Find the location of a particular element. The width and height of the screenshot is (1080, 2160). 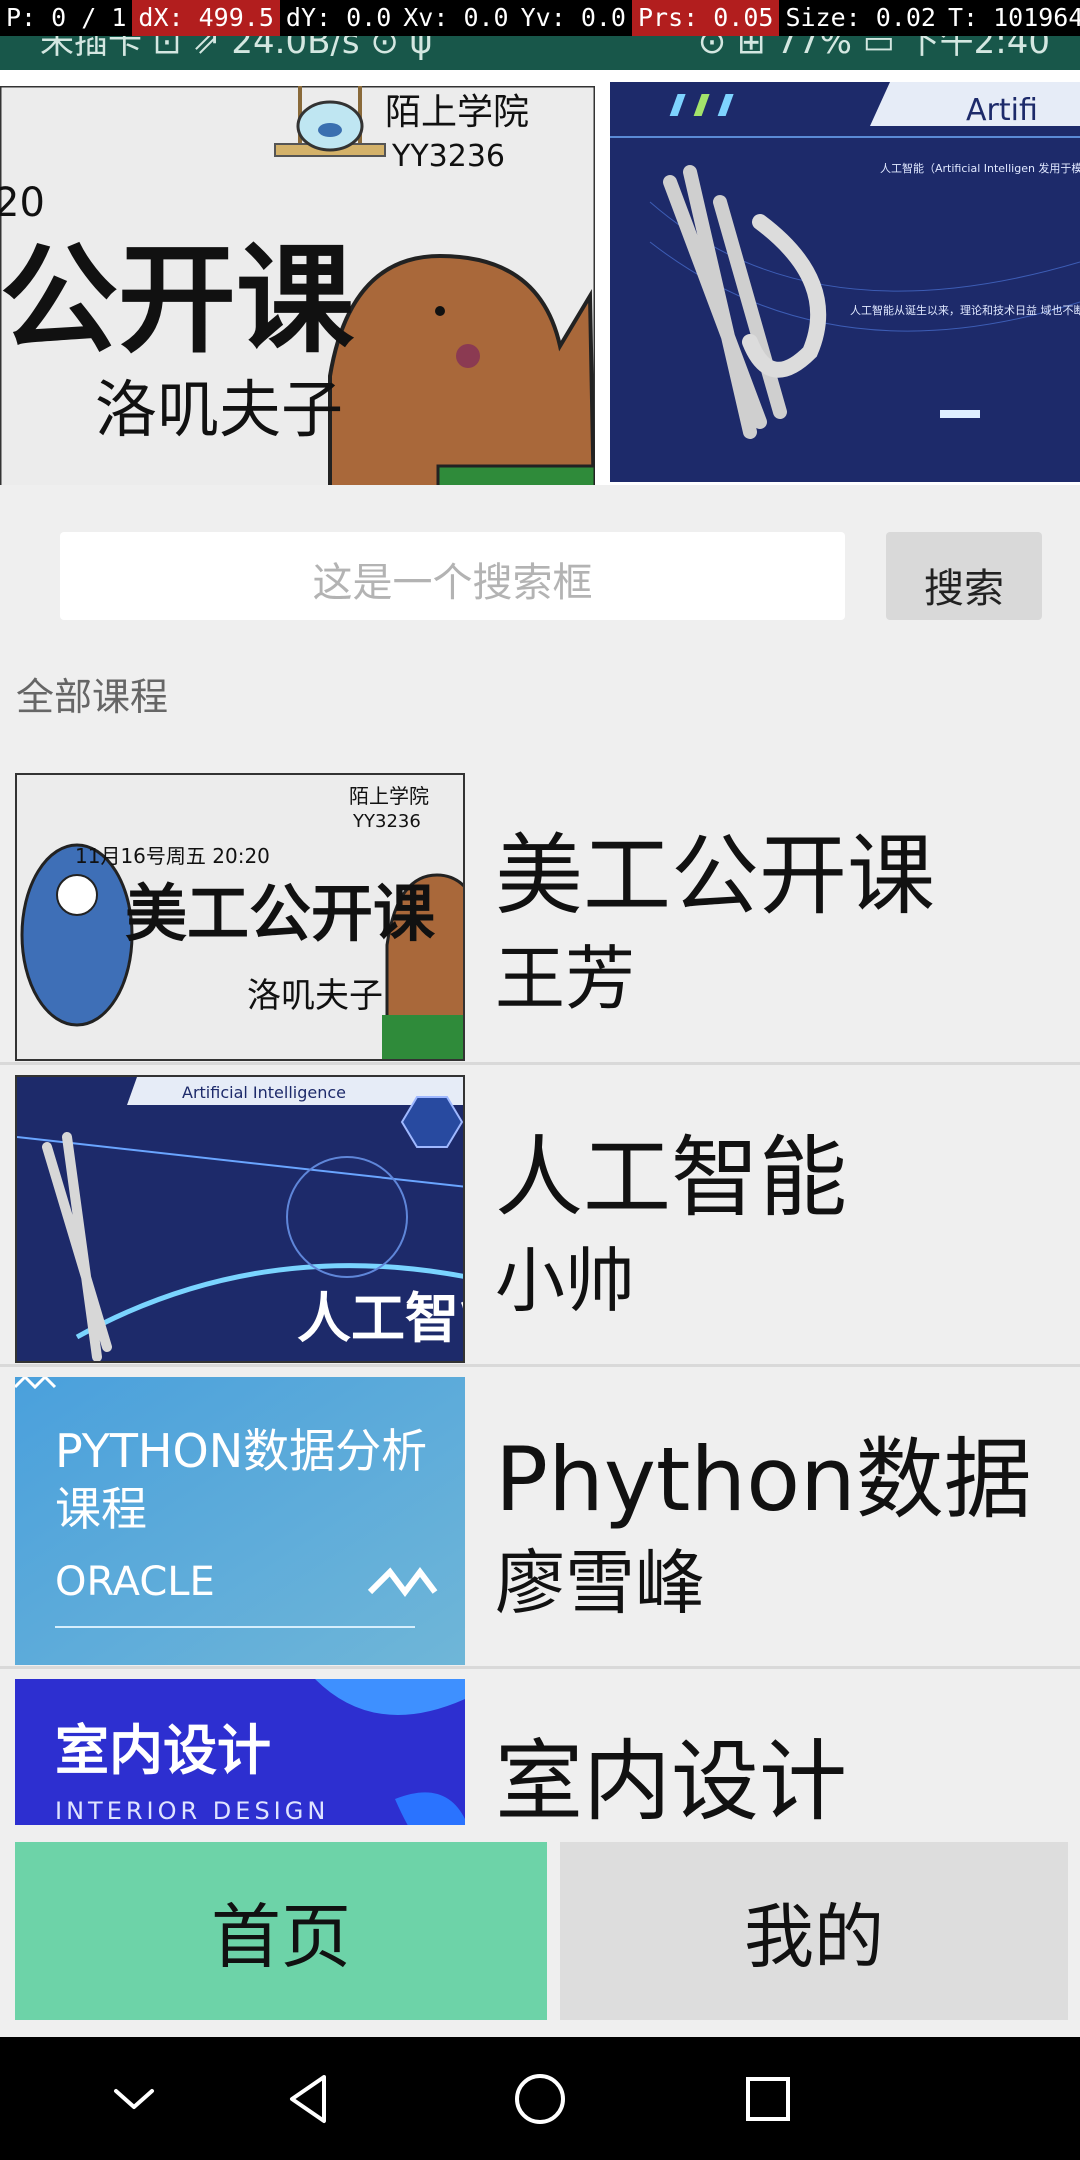

debug-pointer: P: 0 / 1 is located at coordinates (66, 17).